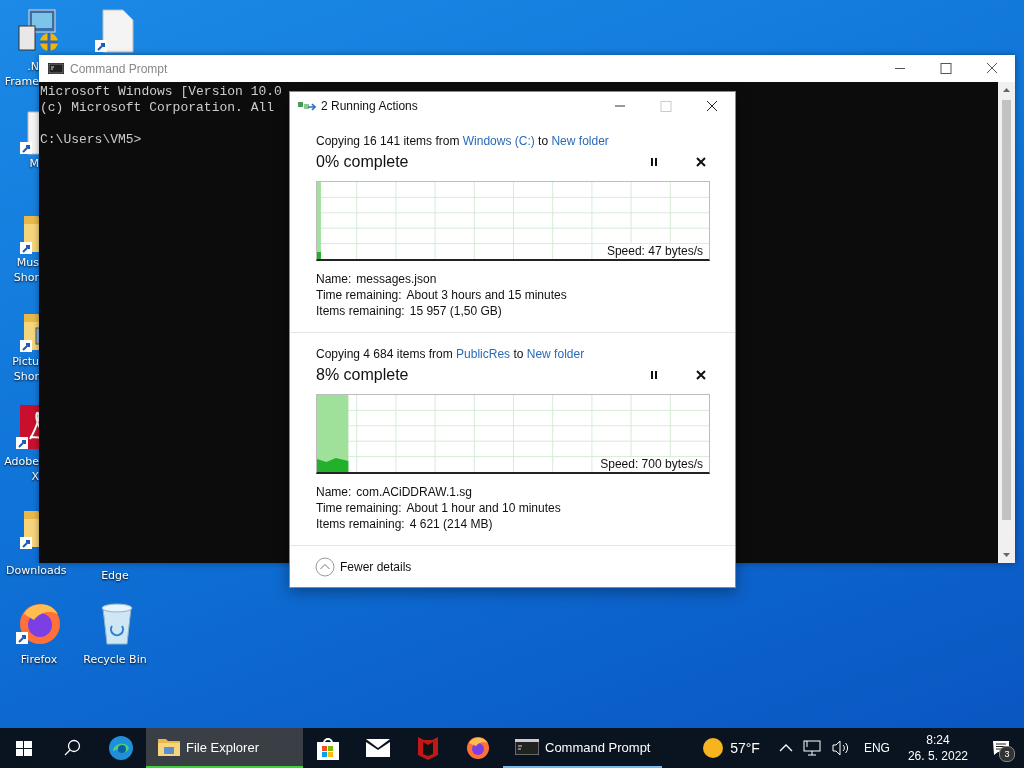  What do you see at coordinates (498, 141) in the screenshot?
I see `source-link: Windows (C:)` at bounding box center [498, 141].